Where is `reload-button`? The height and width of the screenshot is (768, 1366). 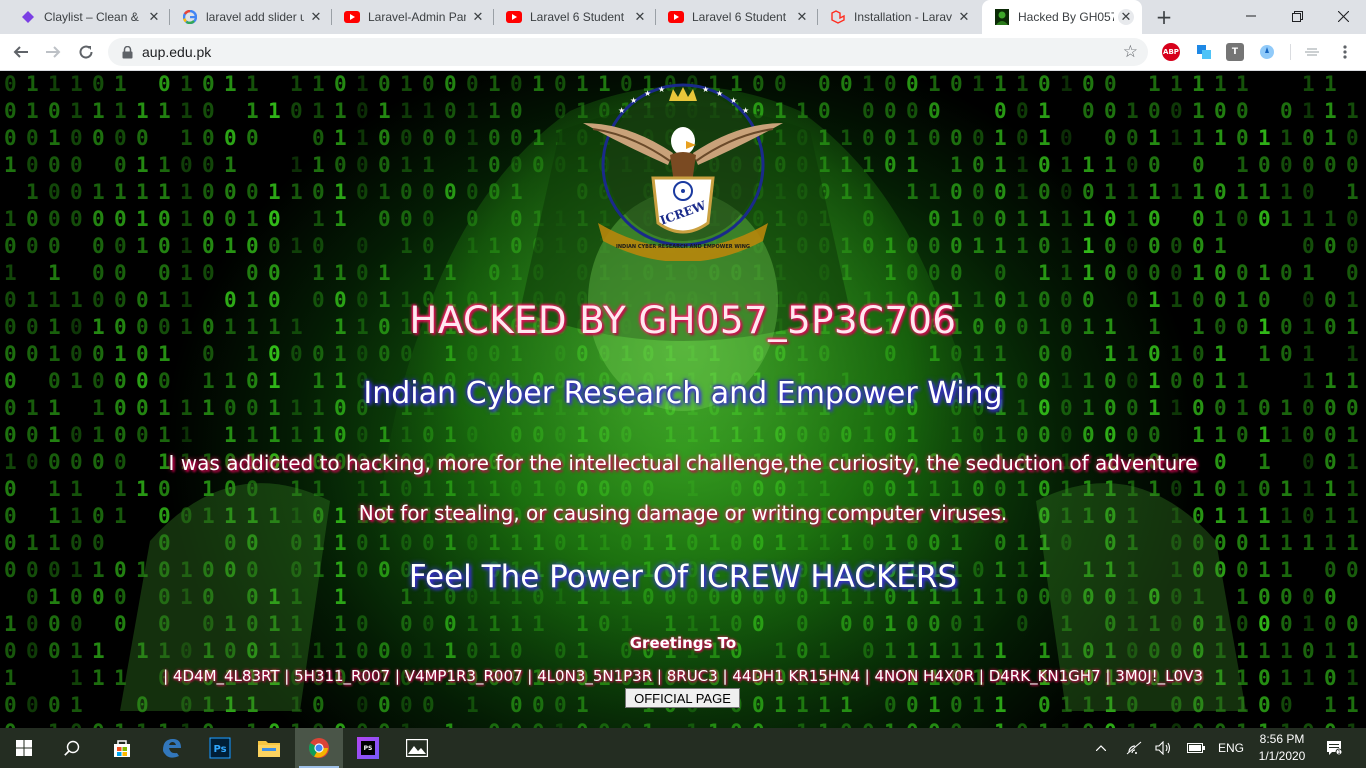 reload-button is located at coordinates (86, 52).